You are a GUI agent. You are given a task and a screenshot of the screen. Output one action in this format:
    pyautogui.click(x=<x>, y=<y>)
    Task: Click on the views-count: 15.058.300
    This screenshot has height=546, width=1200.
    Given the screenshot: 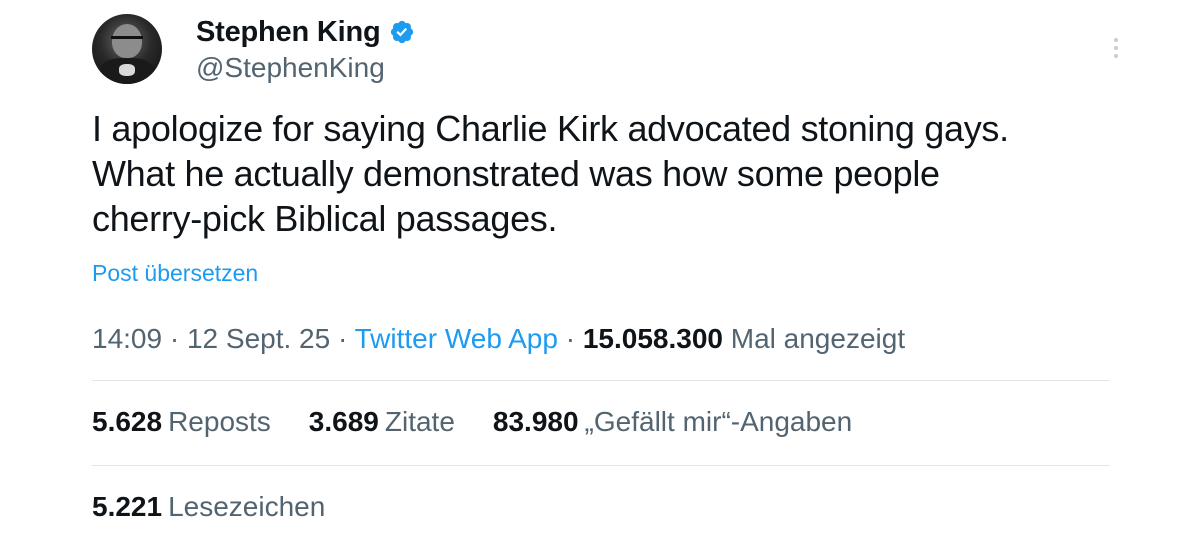 What is the action you would take?
    pyautogui.click(x=652, y=338)
    